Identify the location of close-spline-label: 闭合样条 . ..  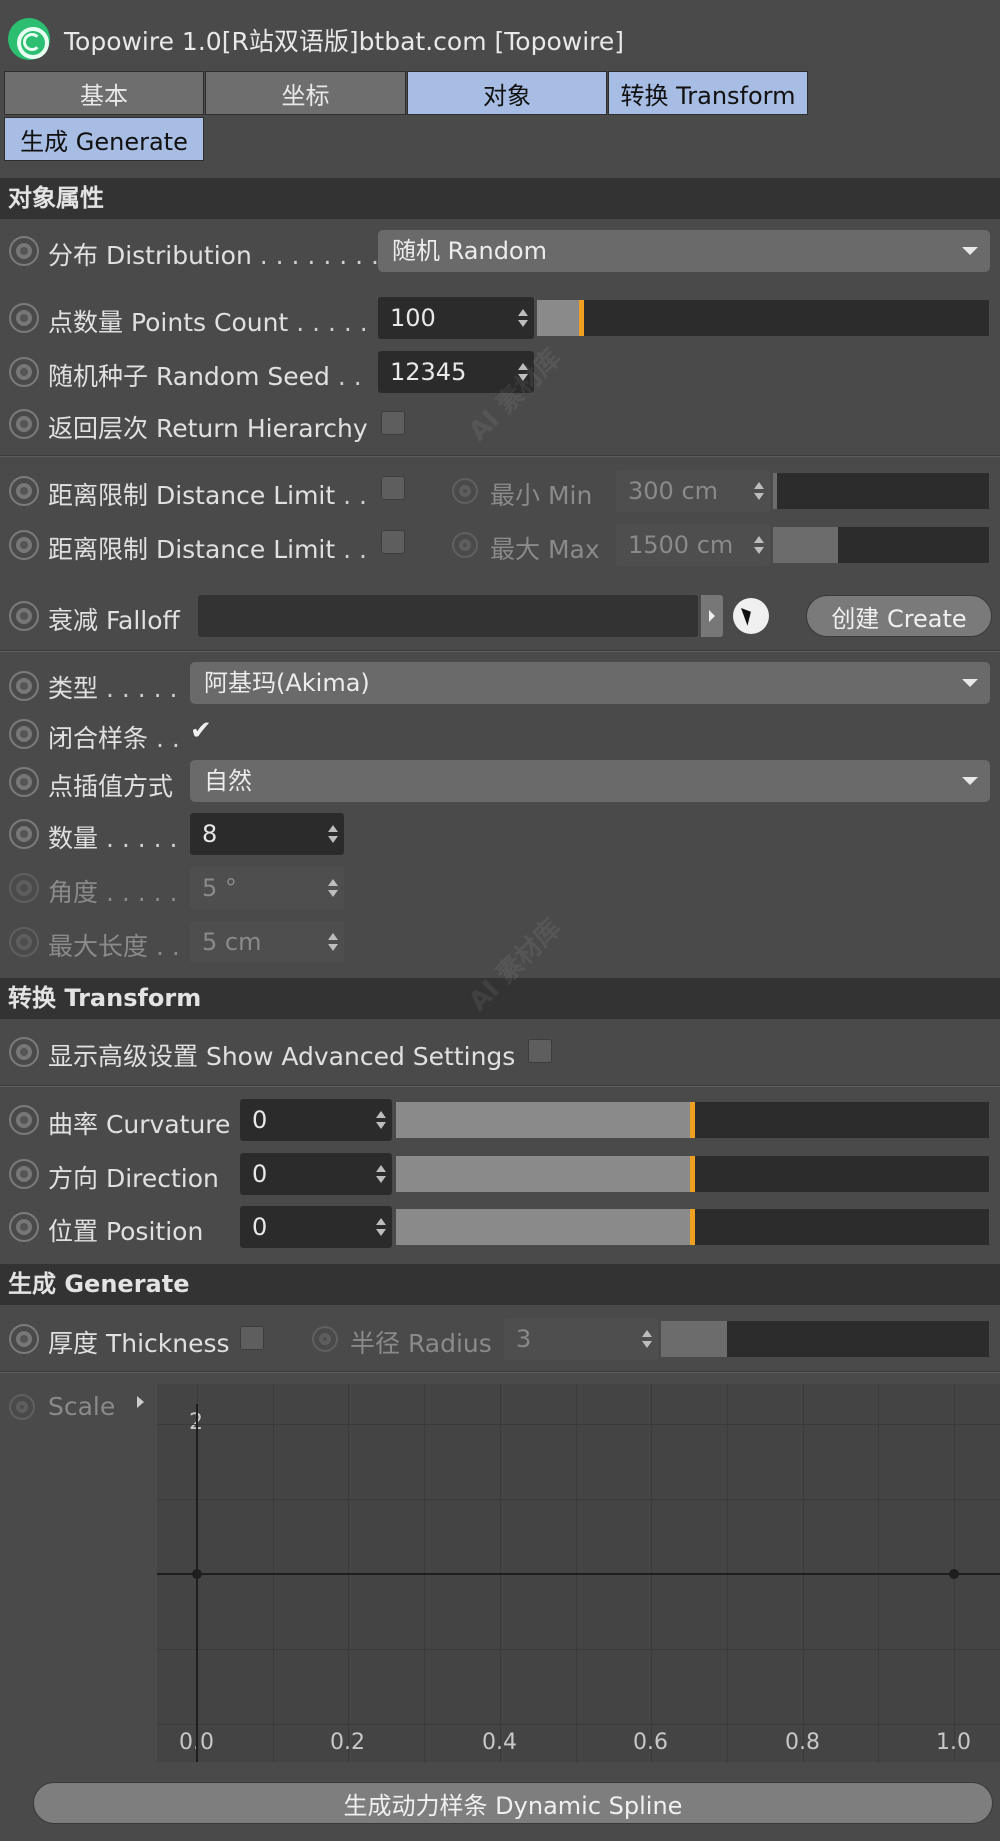
(114, 737).